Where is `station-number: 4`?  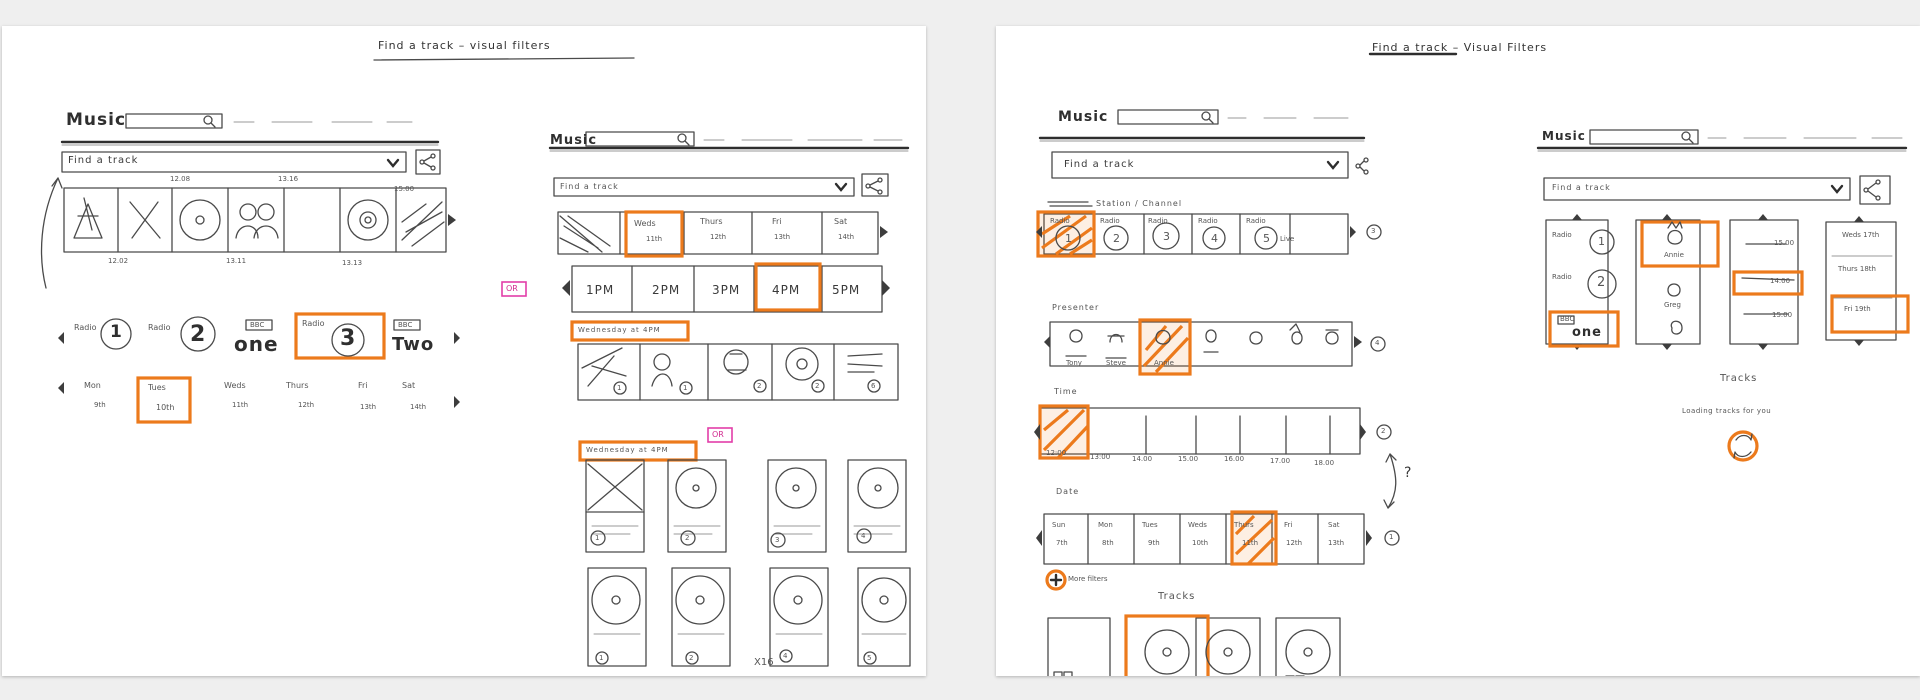
station-number: 4 is located at coordinates (1214, 238).